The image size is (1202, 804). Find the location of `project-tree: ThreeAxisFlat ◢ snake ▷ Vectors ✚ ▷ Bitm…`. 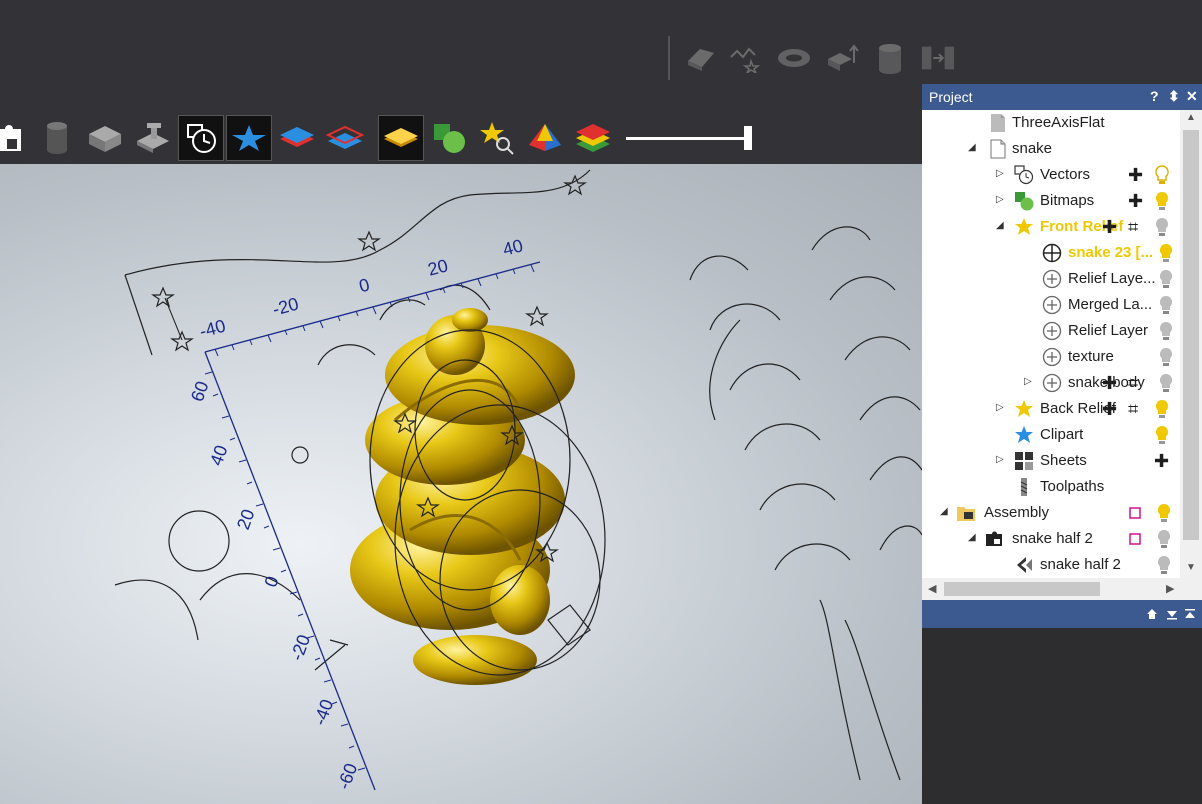

project-tree: ThreeAxisFlat ◢ snake ▷ Vectors ✚ ▷ Bitm… is located at coordinates (1051, 344).